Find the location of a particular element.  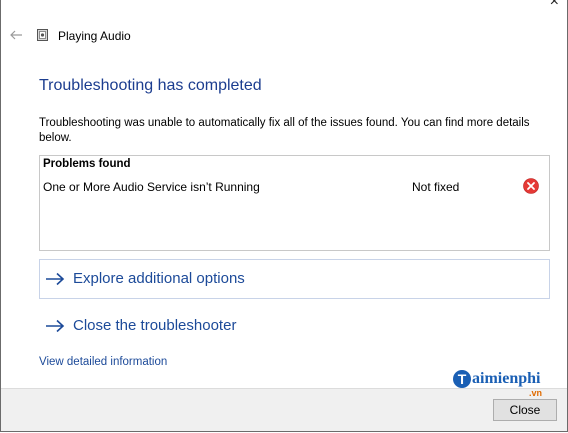

watermark-suffix: .vn is located at coordinates (536, 393).